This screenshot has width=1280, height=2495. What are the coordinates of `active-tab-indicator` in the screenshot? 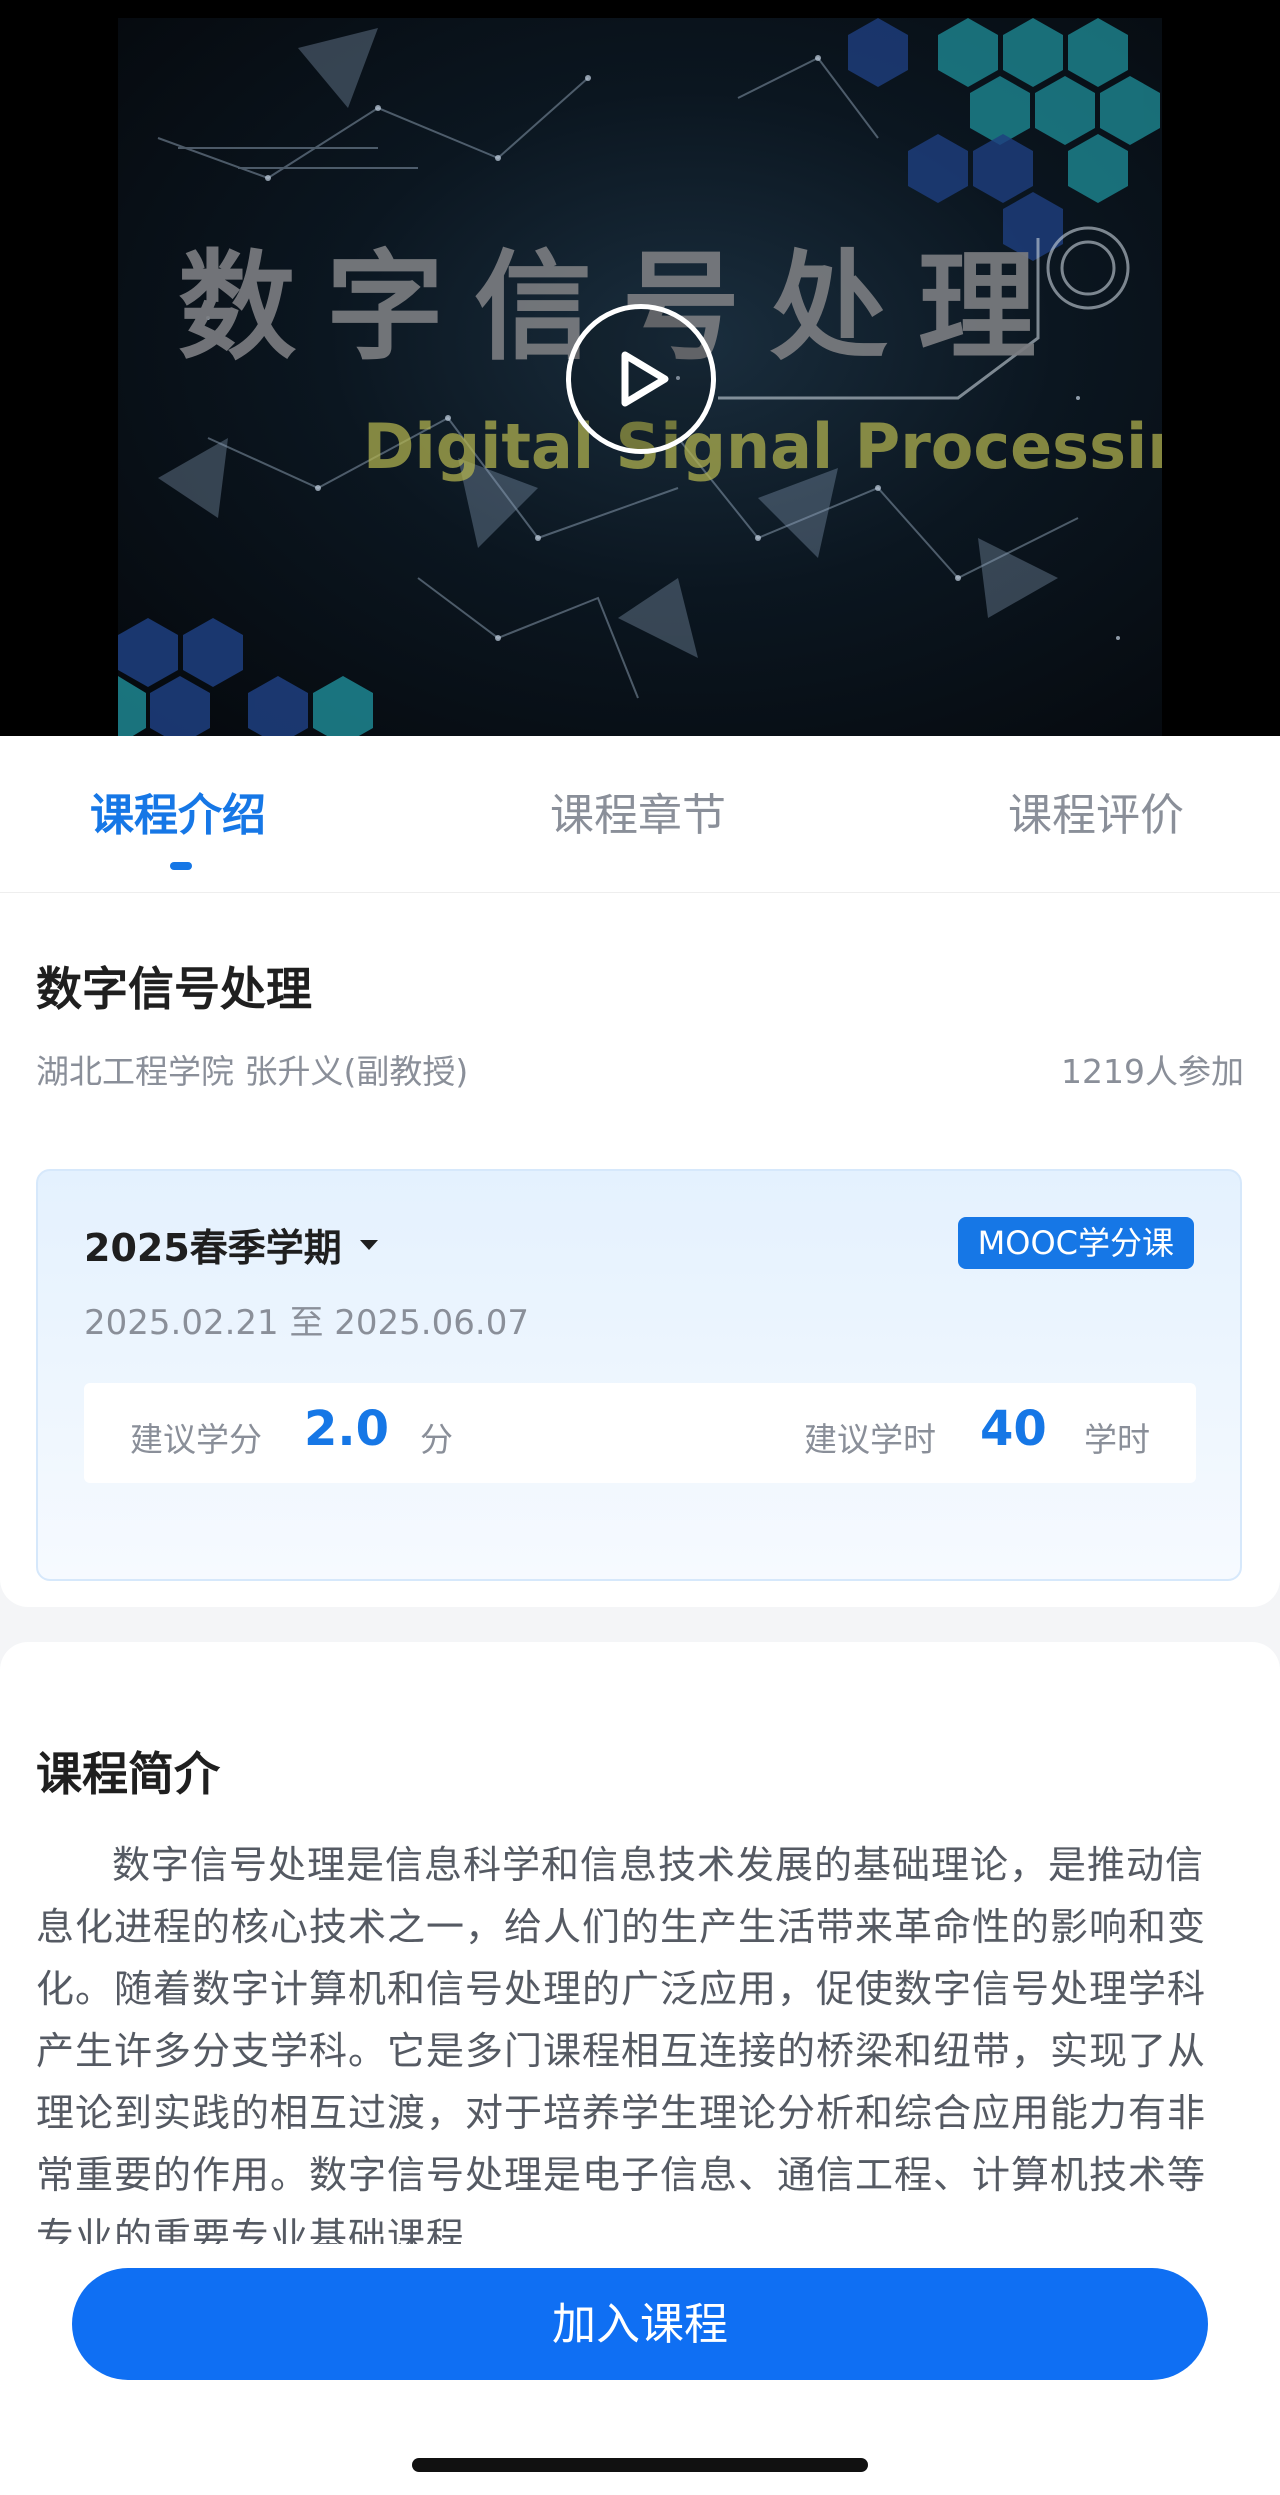 It's located at (181, 866).